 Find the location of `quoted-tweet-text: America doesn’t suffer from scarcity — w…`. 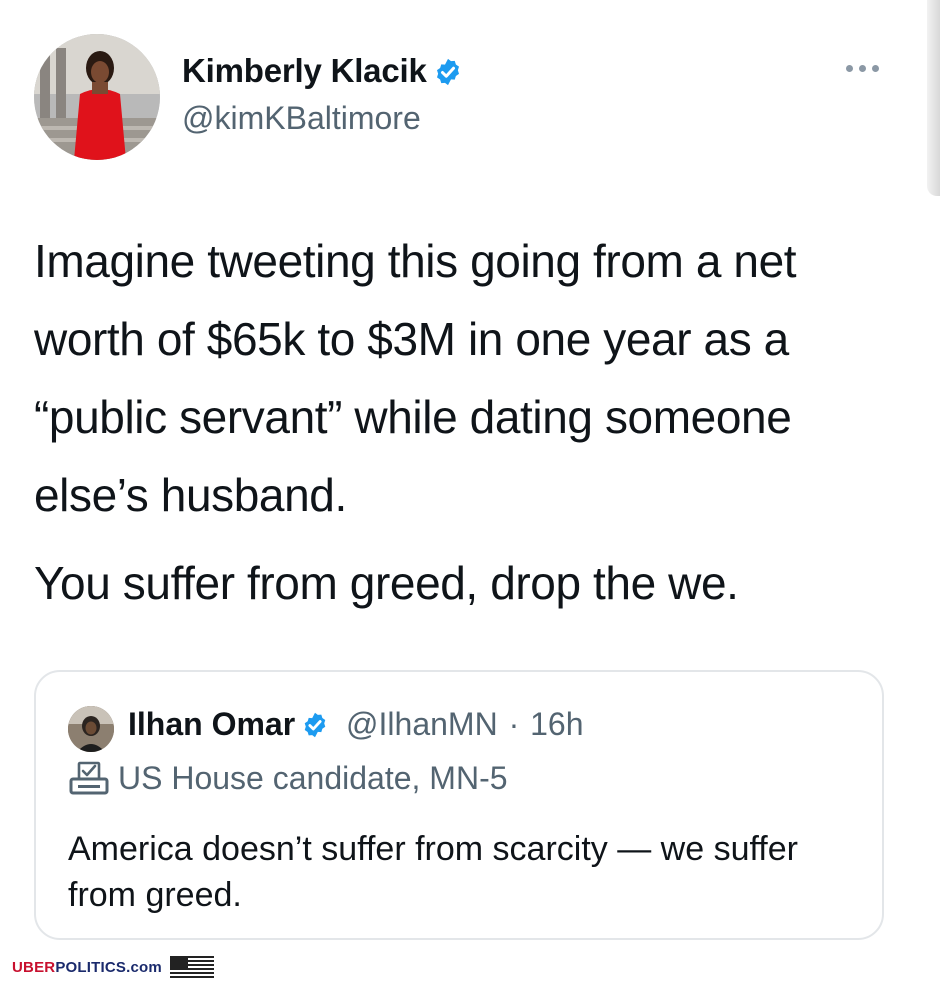

quoted-tweet-text: America doesn’t suffer from scarcity — w… is located at coordinates (433, 872).